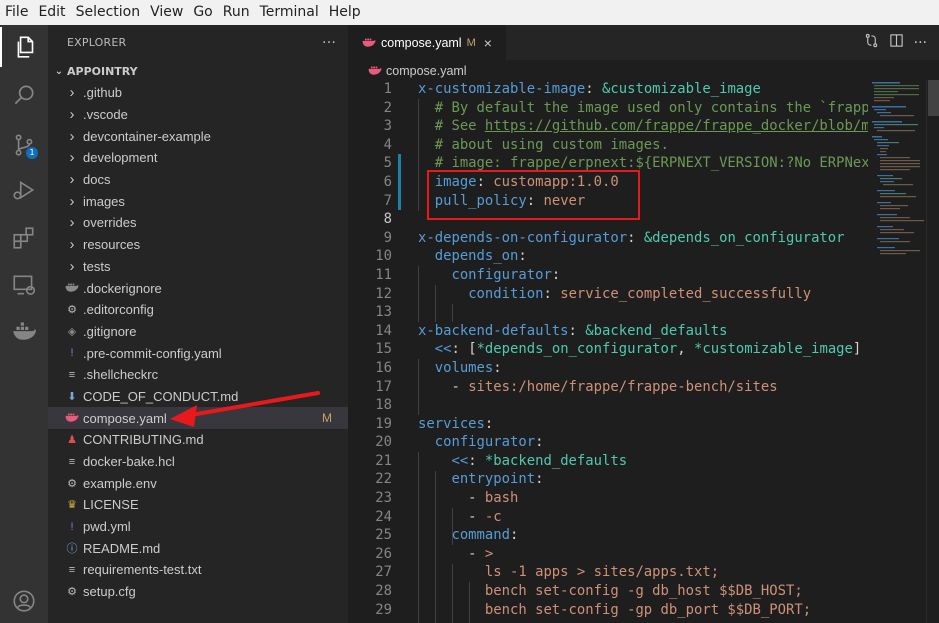  I want to click on git-file-icon: ◈, so click(72, 331).